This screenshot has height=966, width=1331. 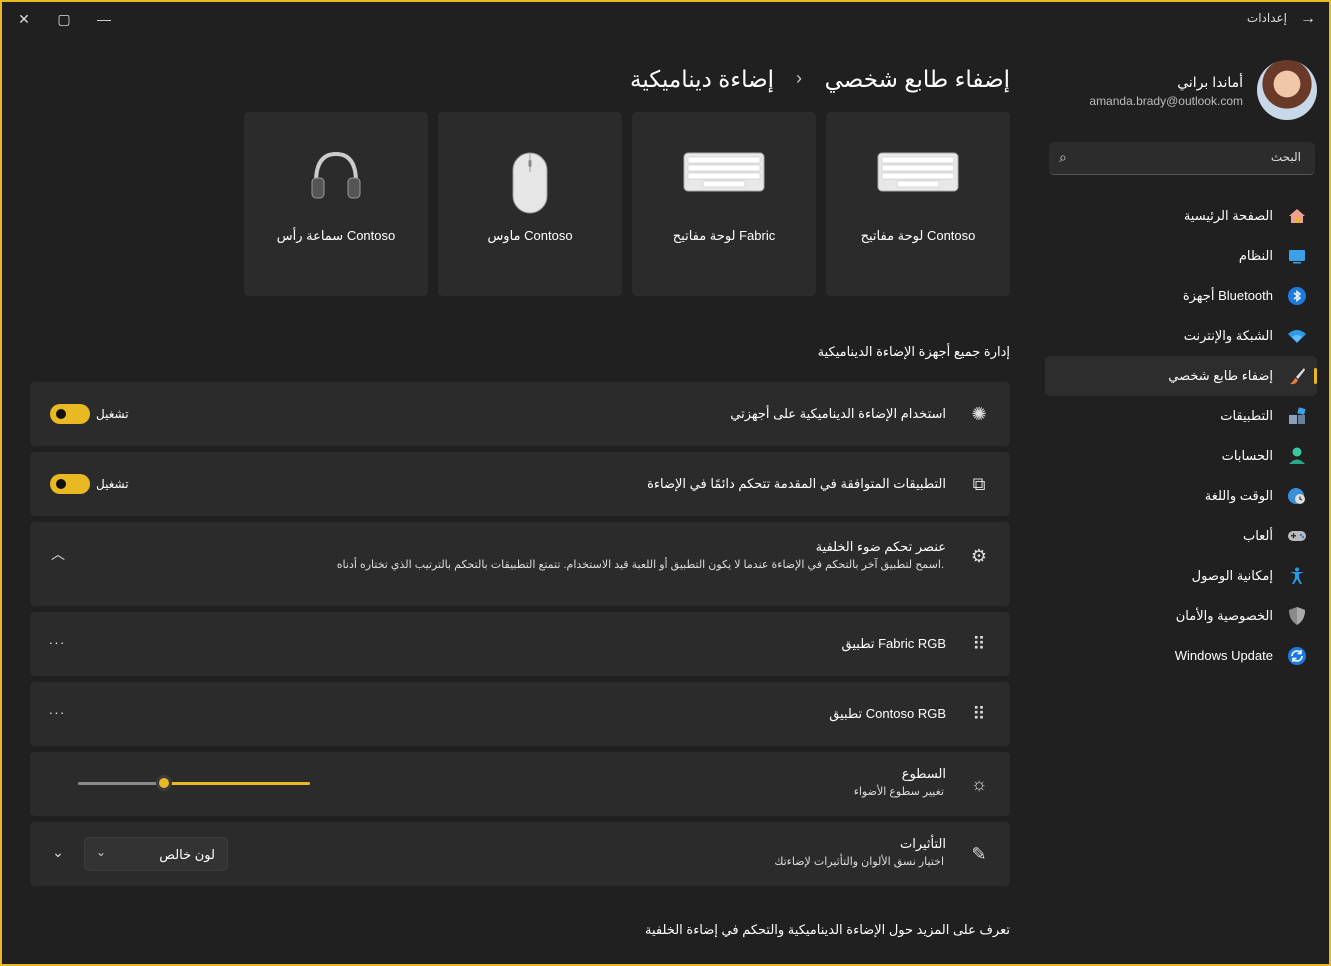 I want to click on home-icon, so click(x=1297, y=216).